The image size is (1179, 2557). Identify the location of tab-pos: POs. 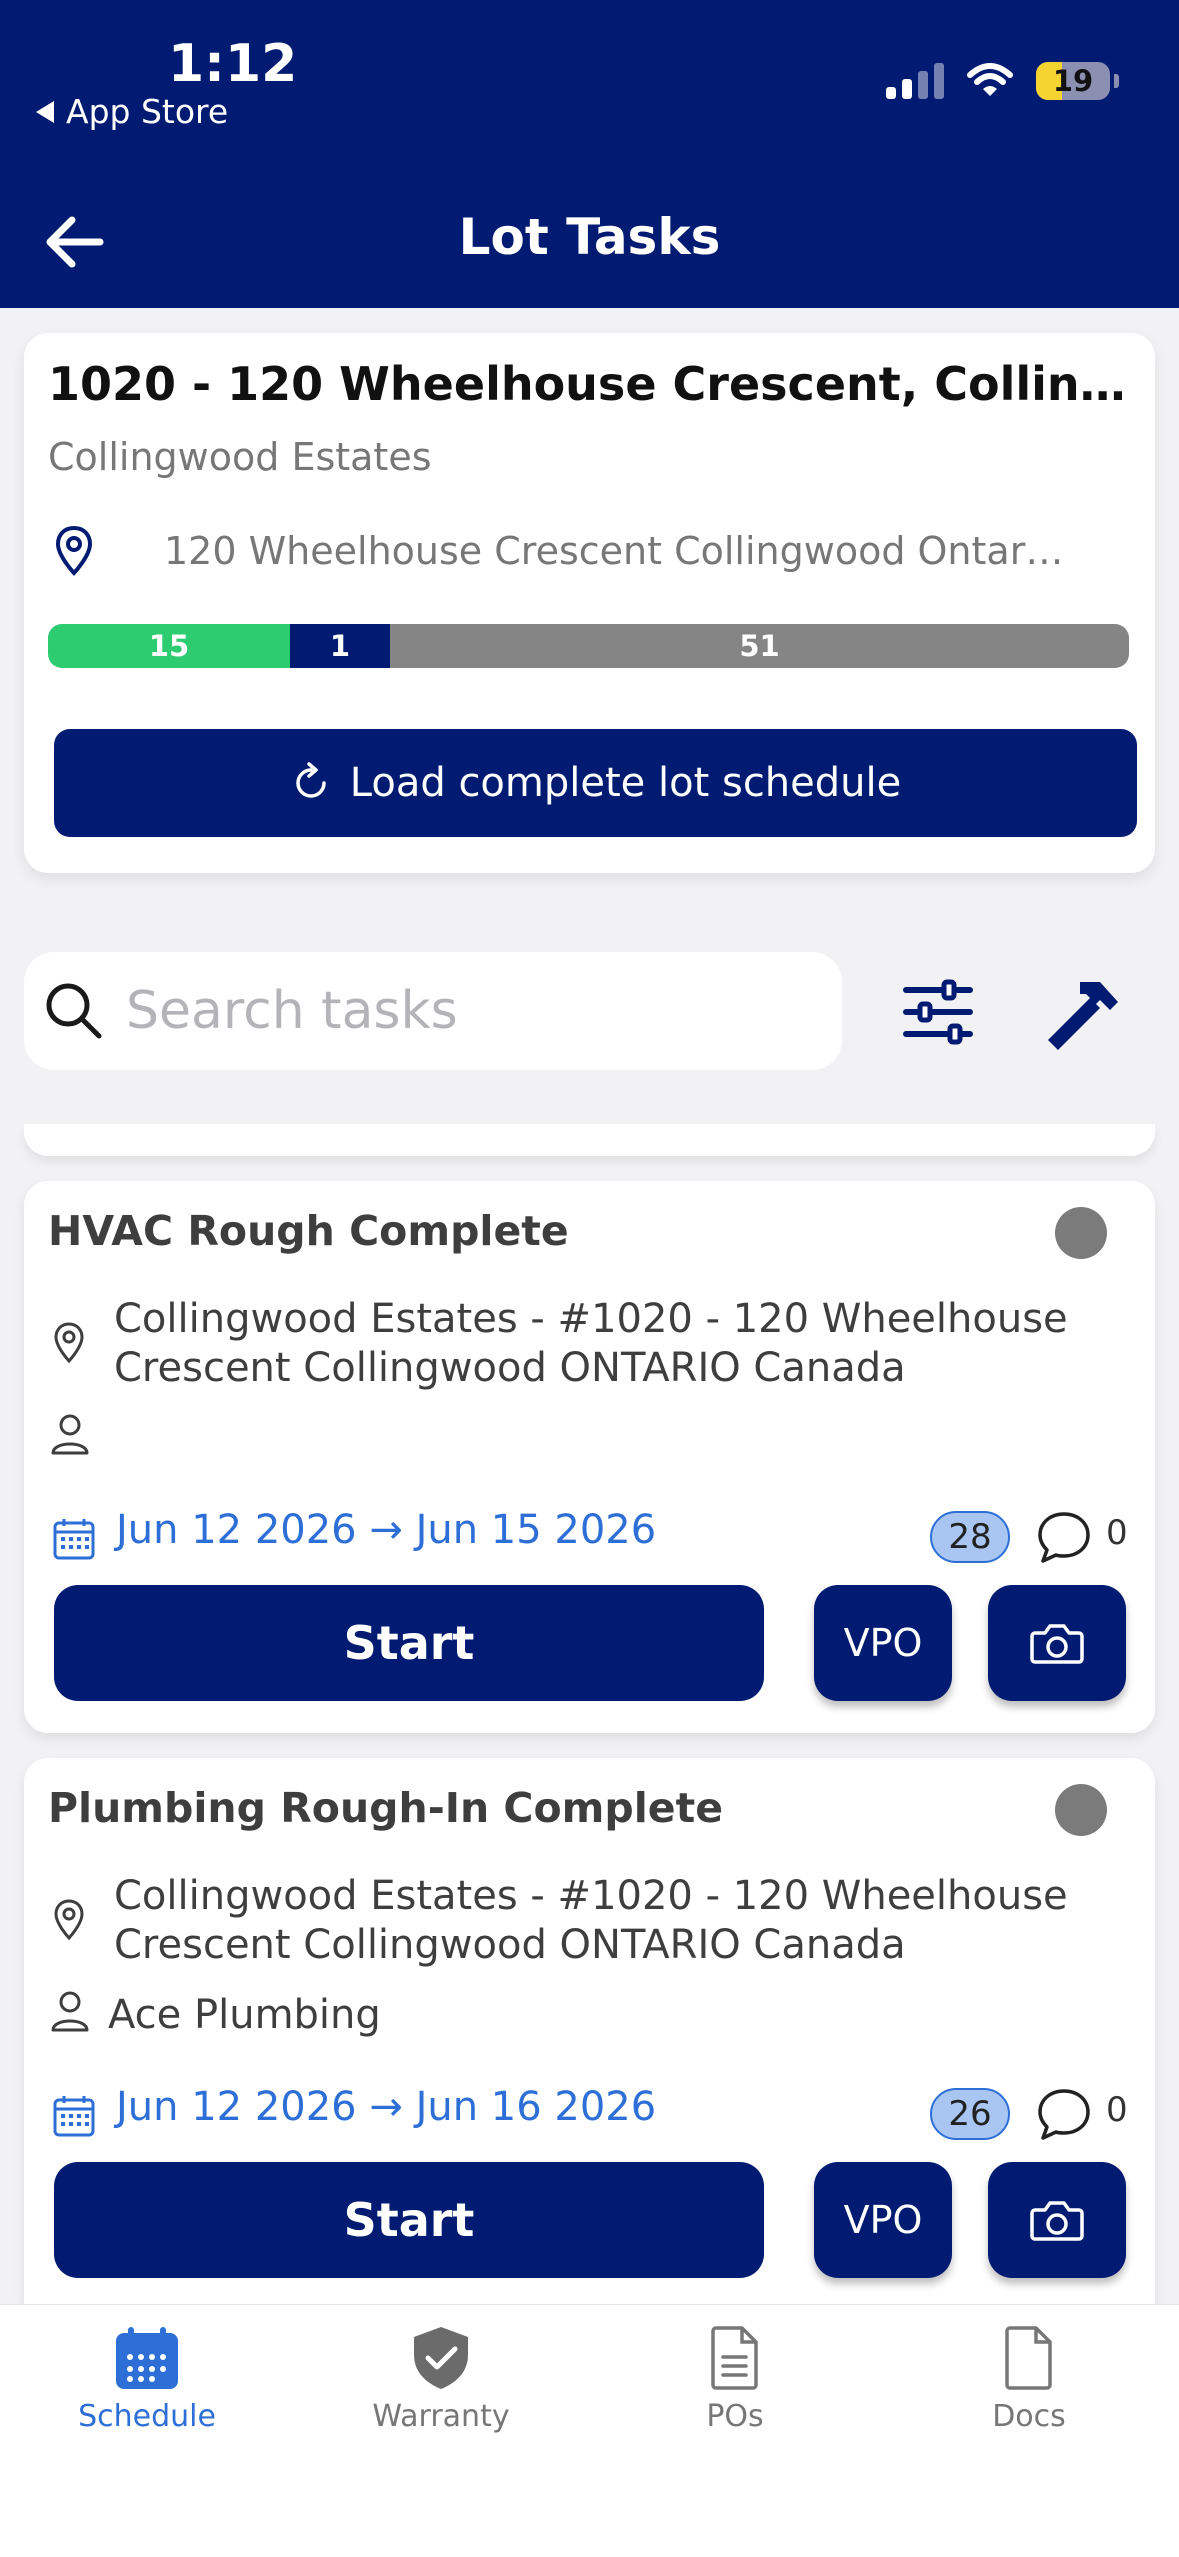
(735, 2405).